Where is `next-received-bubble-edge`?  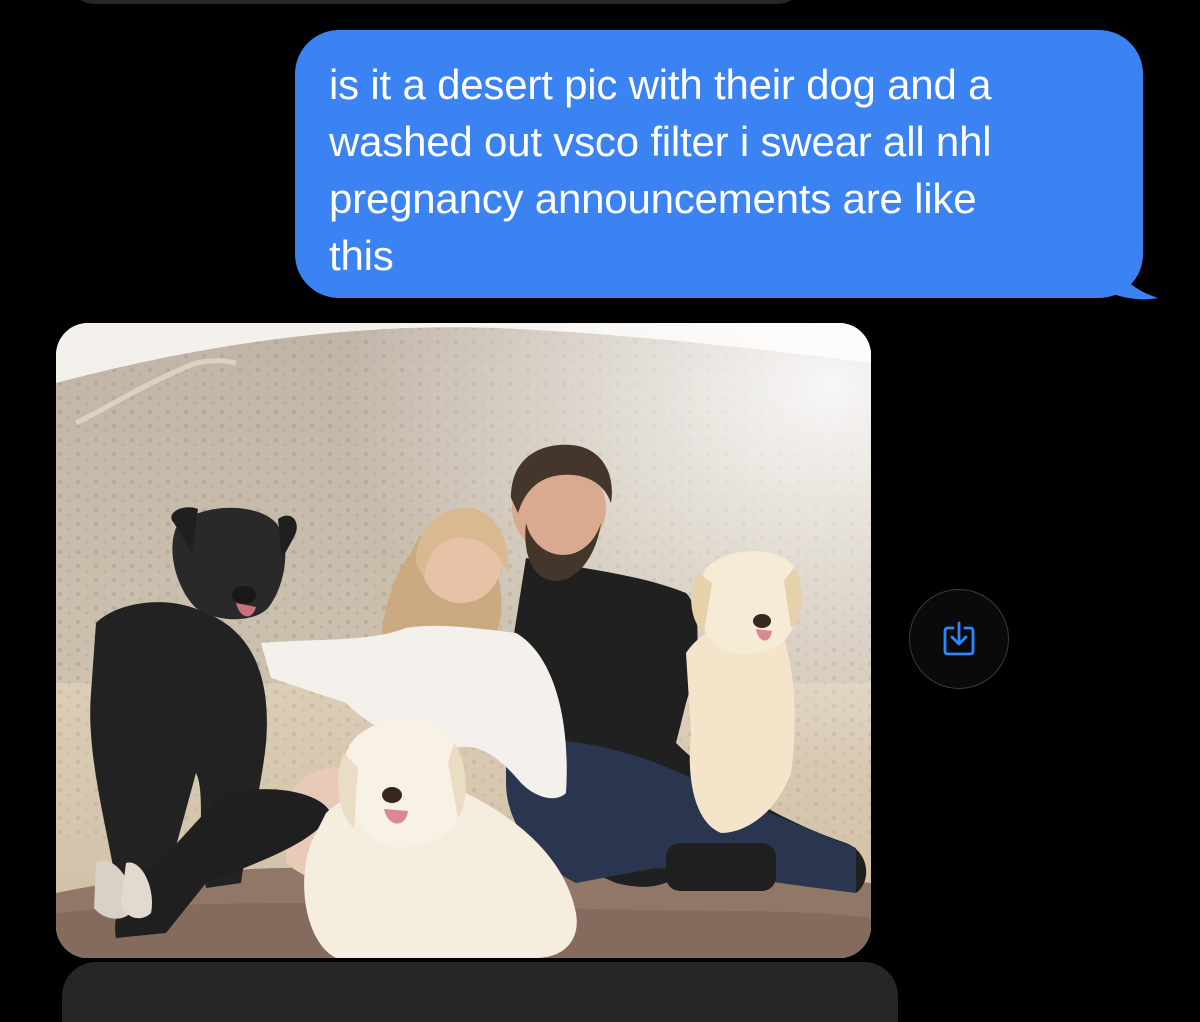 next-received-bubble-edge is located at coordinates (480, 992).